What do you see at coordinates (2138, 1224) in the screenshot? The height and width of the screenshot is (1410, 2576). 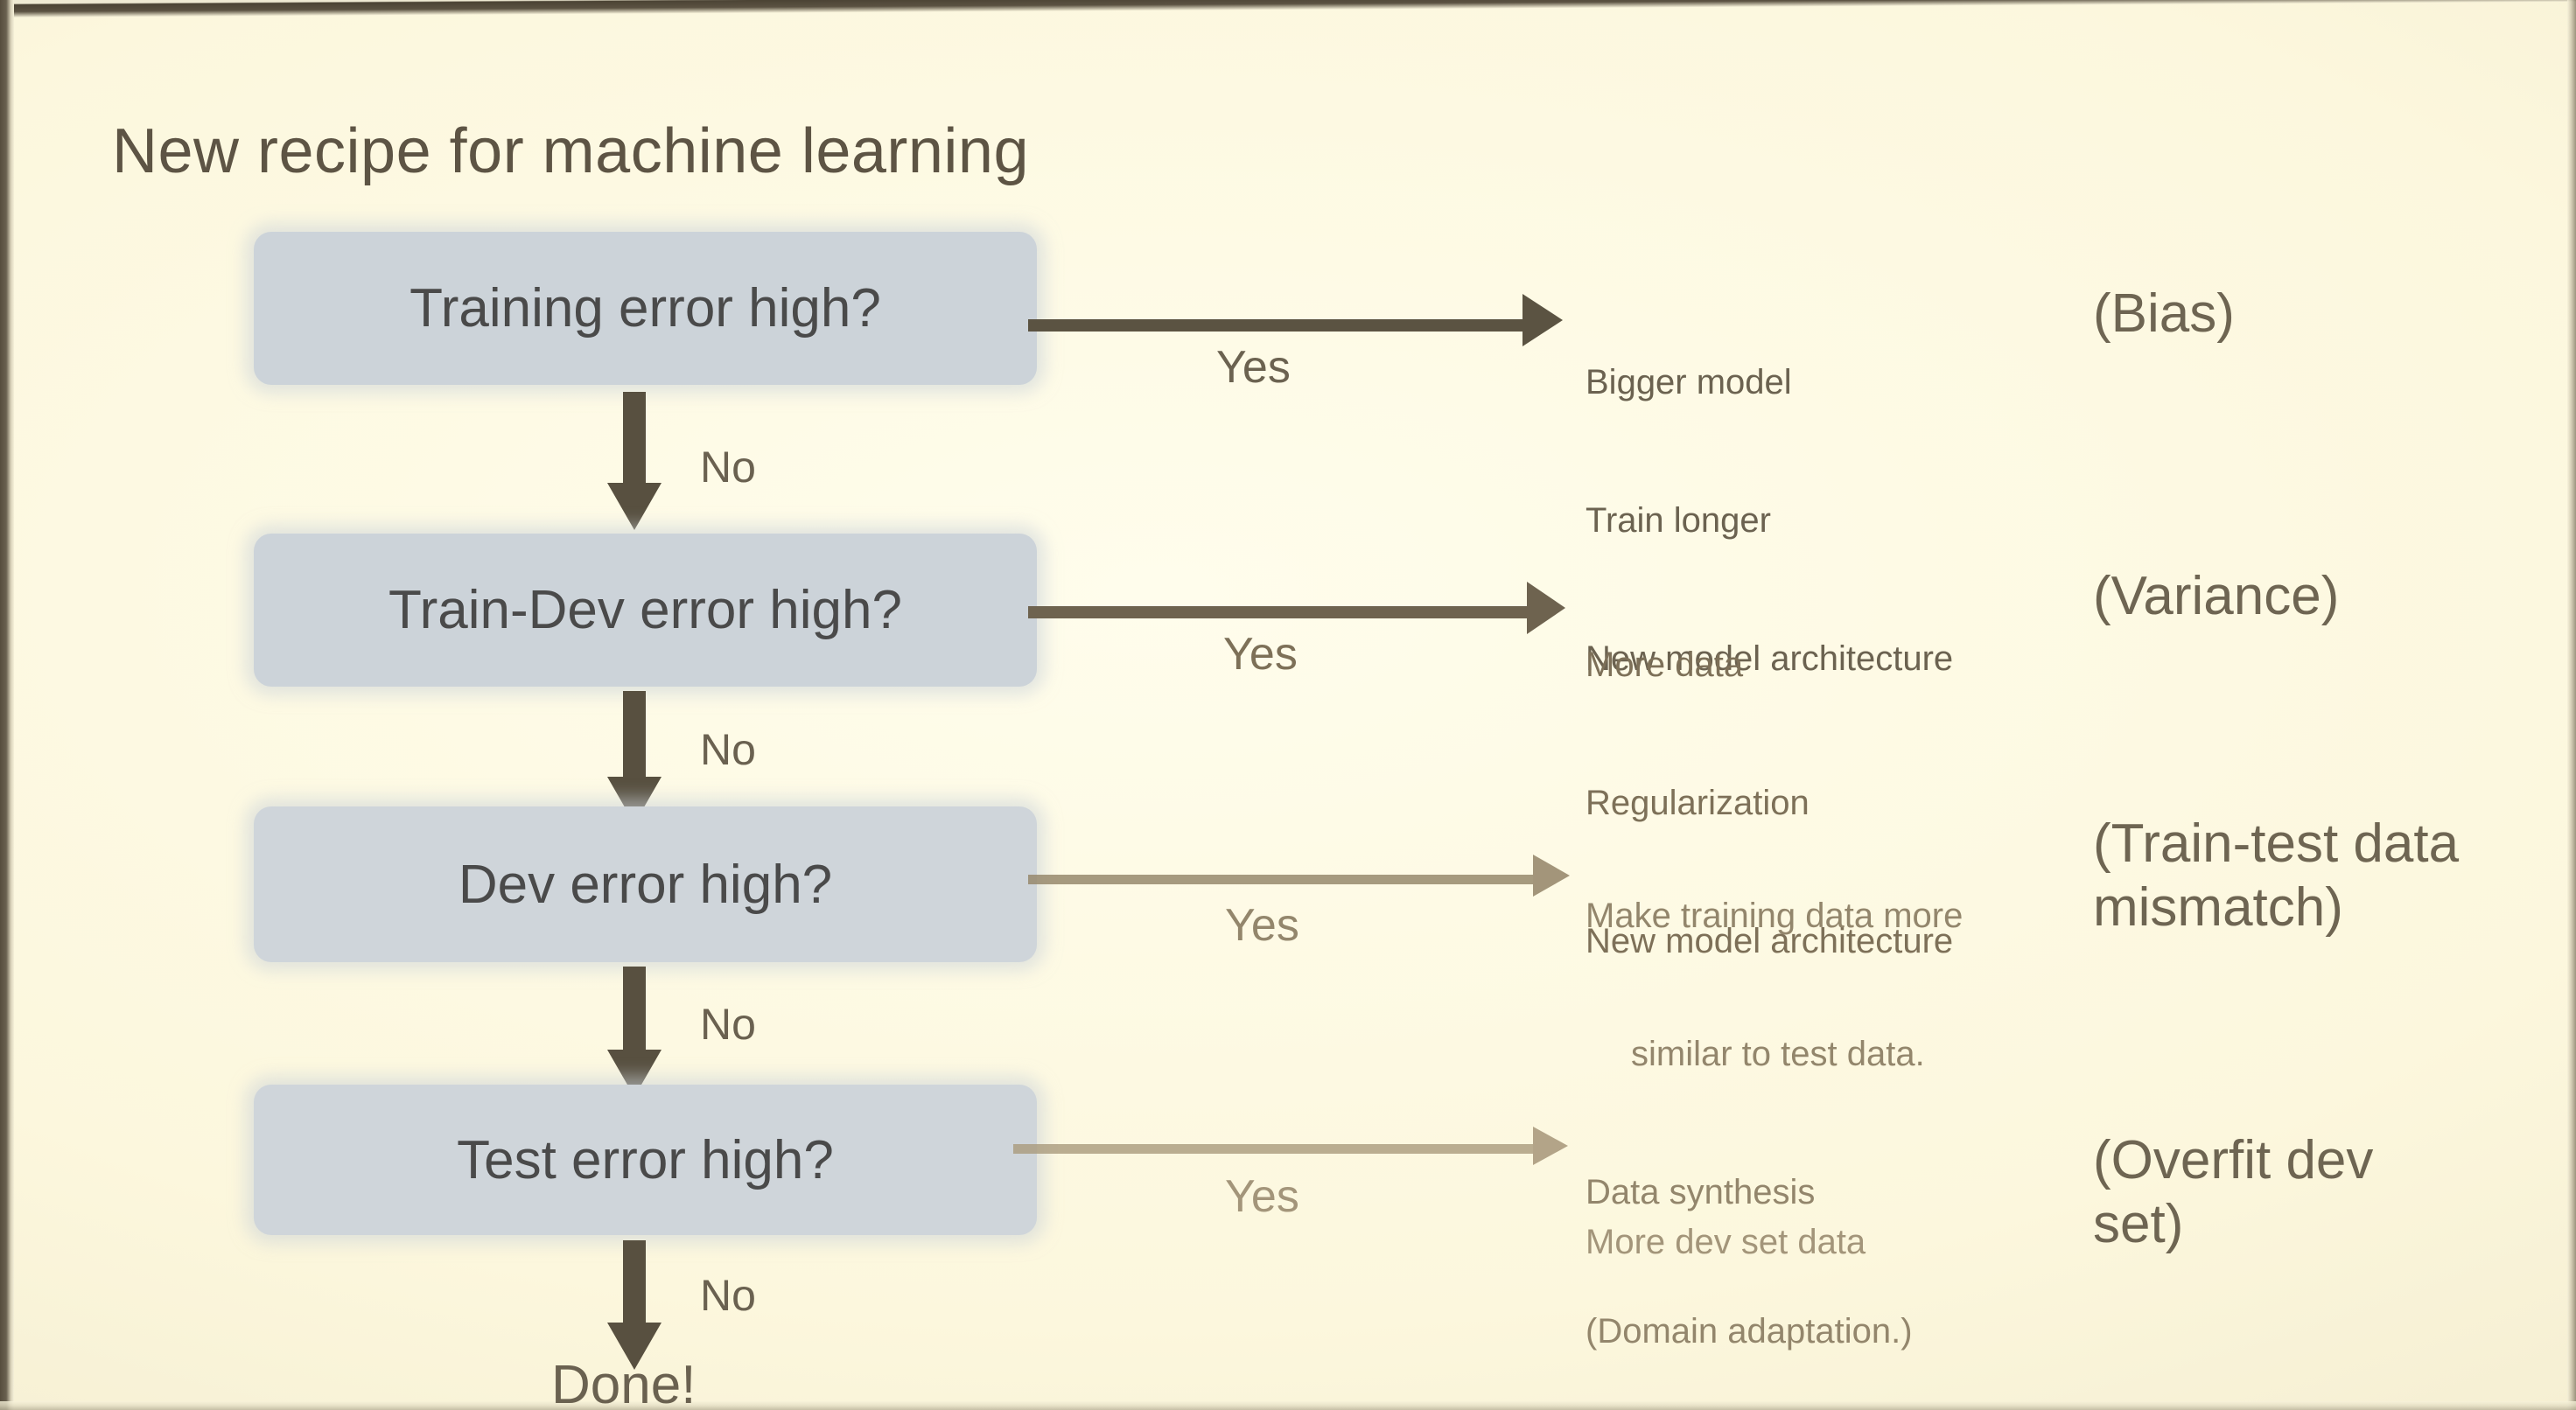 I see `category-line: set)` at bounding box center [2138, 1224].